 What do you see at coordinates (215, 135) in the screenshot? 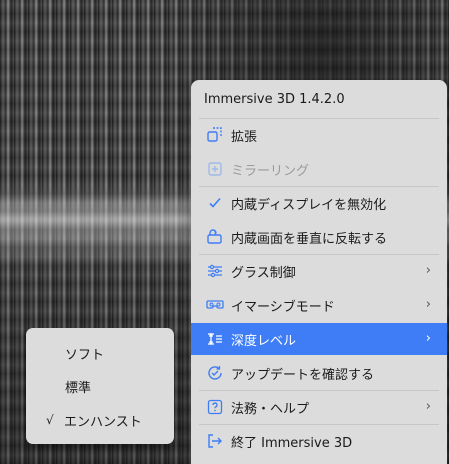
I see `expand-icon` at bounding box center [215, 135].